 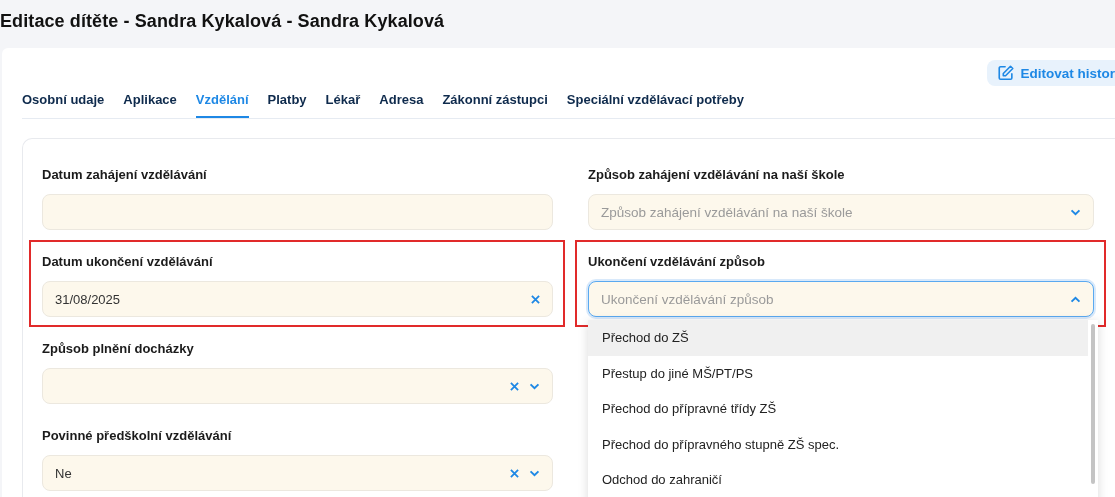 I want to click on edit-icon, so click(x=1006, y=73).